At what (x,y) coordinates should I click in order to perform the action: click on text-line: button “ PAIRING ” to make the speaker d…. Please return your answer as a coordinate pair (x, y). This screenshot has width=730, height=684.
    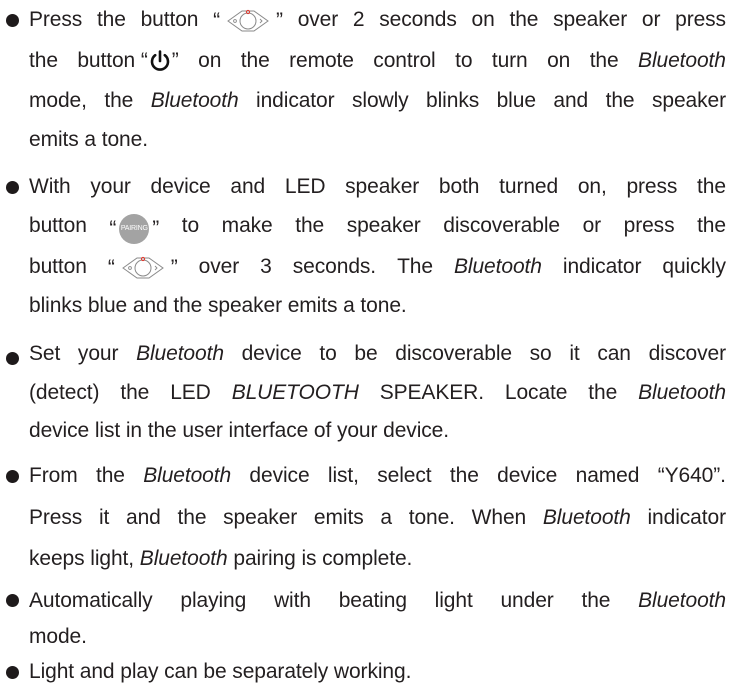
    Looking at the image, I should click on (377, 229).